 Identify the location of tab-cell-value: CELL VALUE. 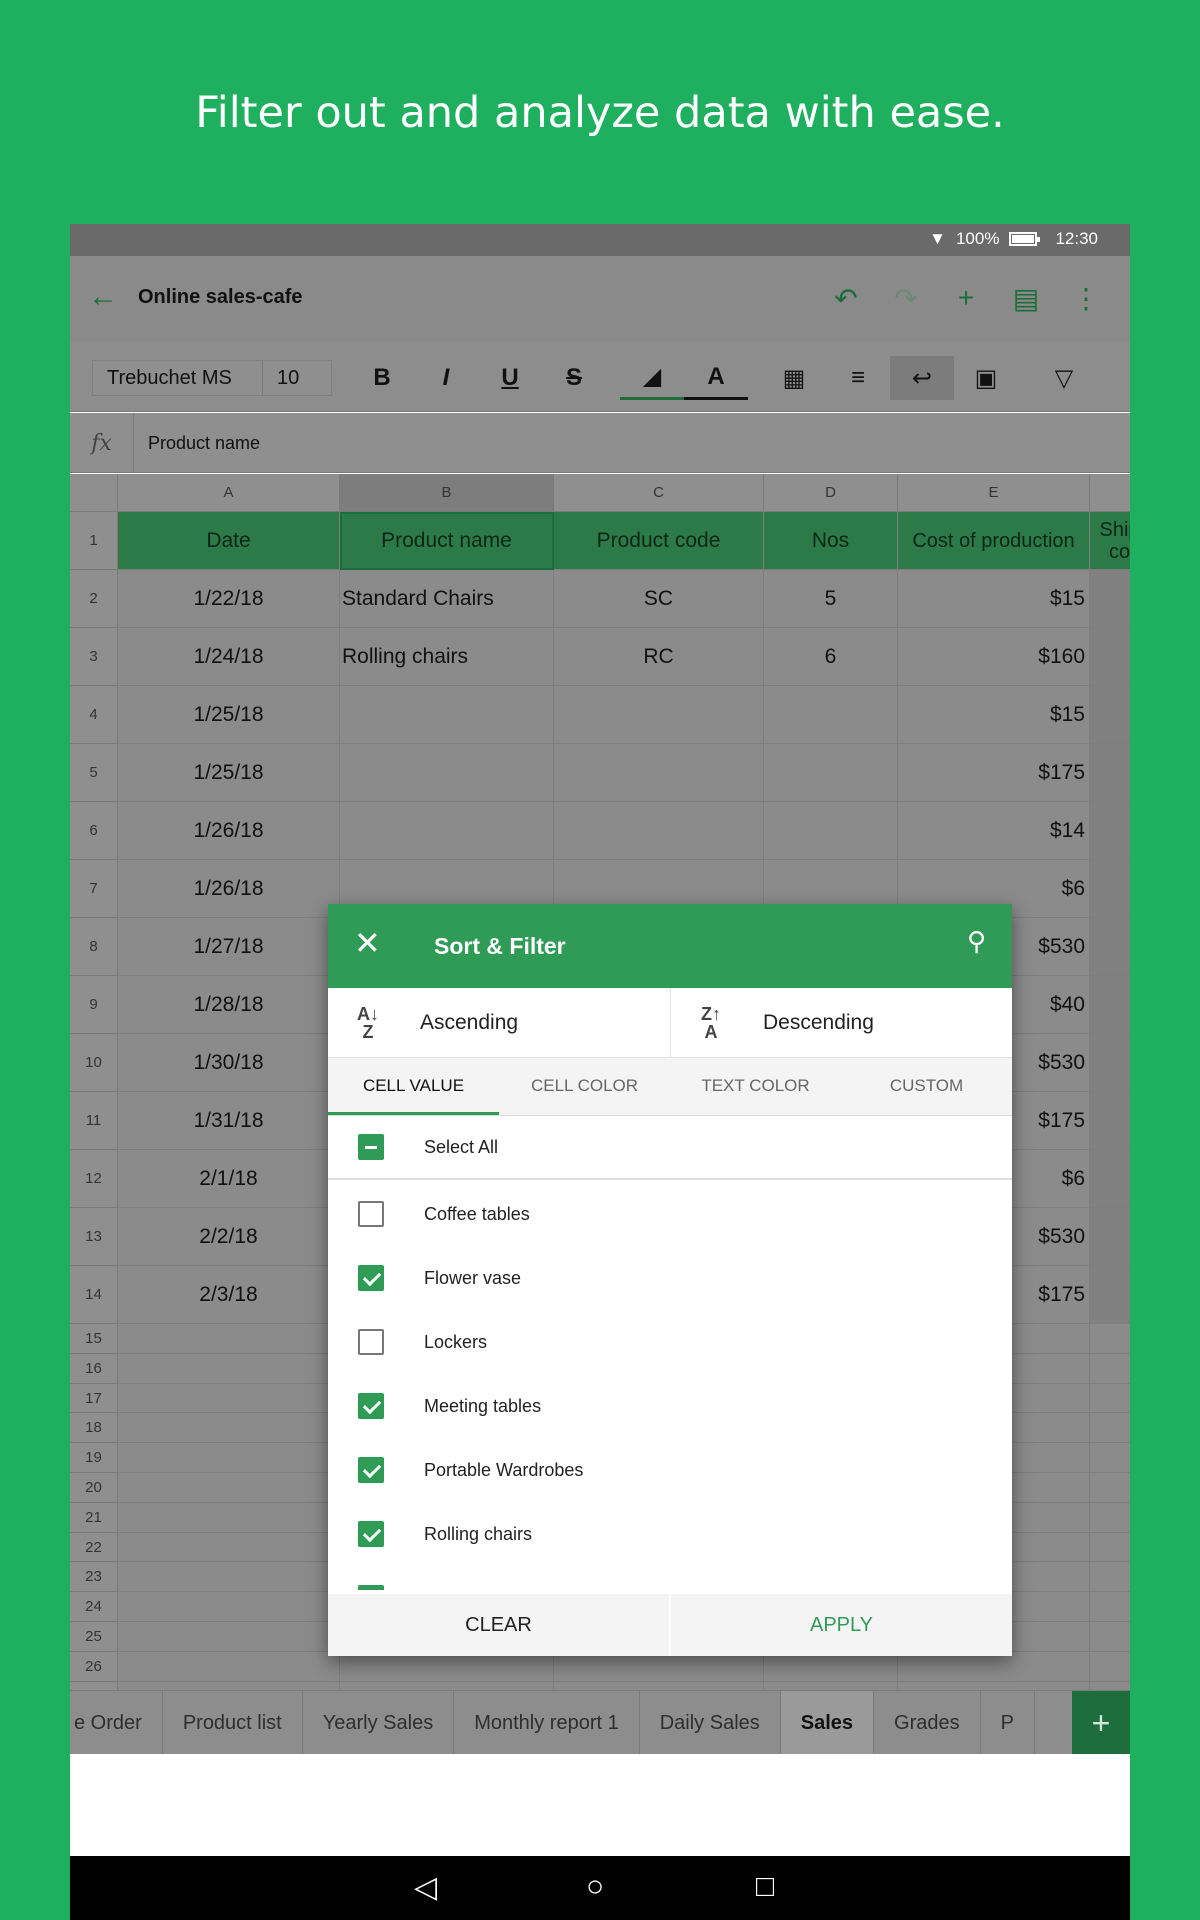
(413, 1086).